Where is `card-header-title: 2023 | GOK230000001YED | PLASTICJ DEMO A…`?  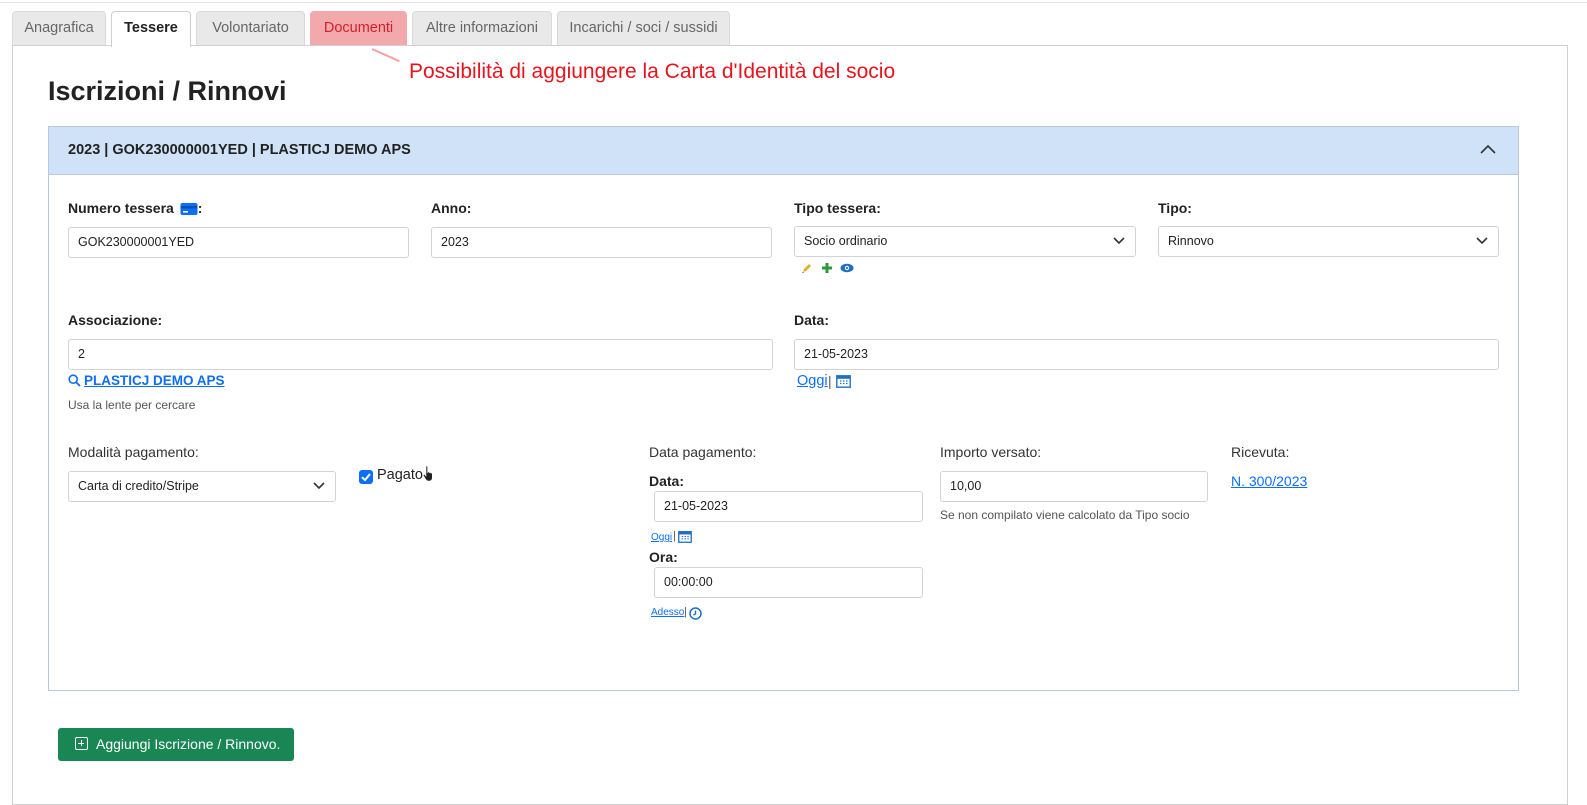
card-header-title: 2023 | GOK230000001YED | PLASTICJ DEMO A… is located at coordinates (239, 150).